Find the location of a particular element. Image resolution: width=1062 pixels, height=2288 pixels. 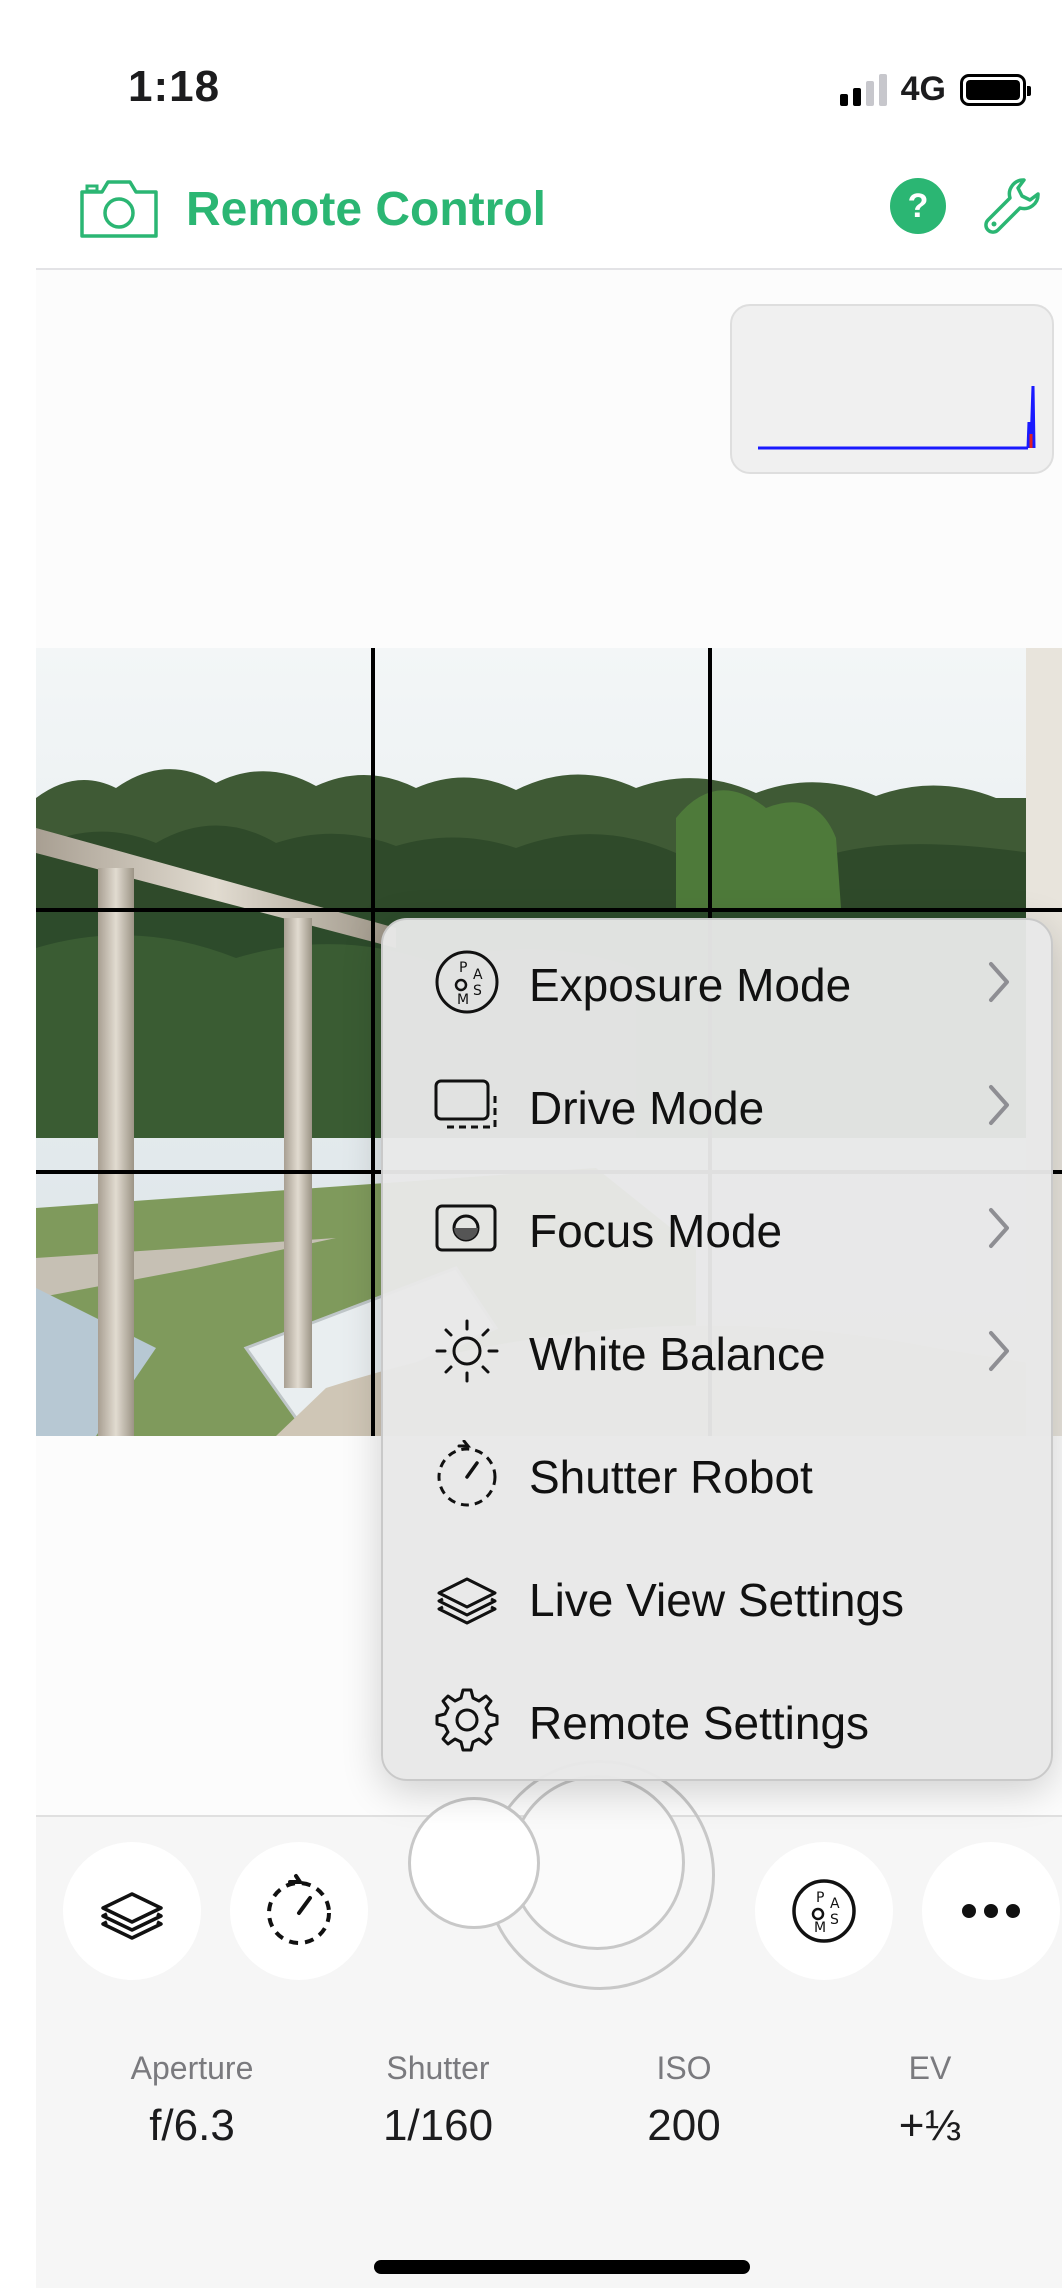

live-view-layers-button is located at coordinates (132, 1911).